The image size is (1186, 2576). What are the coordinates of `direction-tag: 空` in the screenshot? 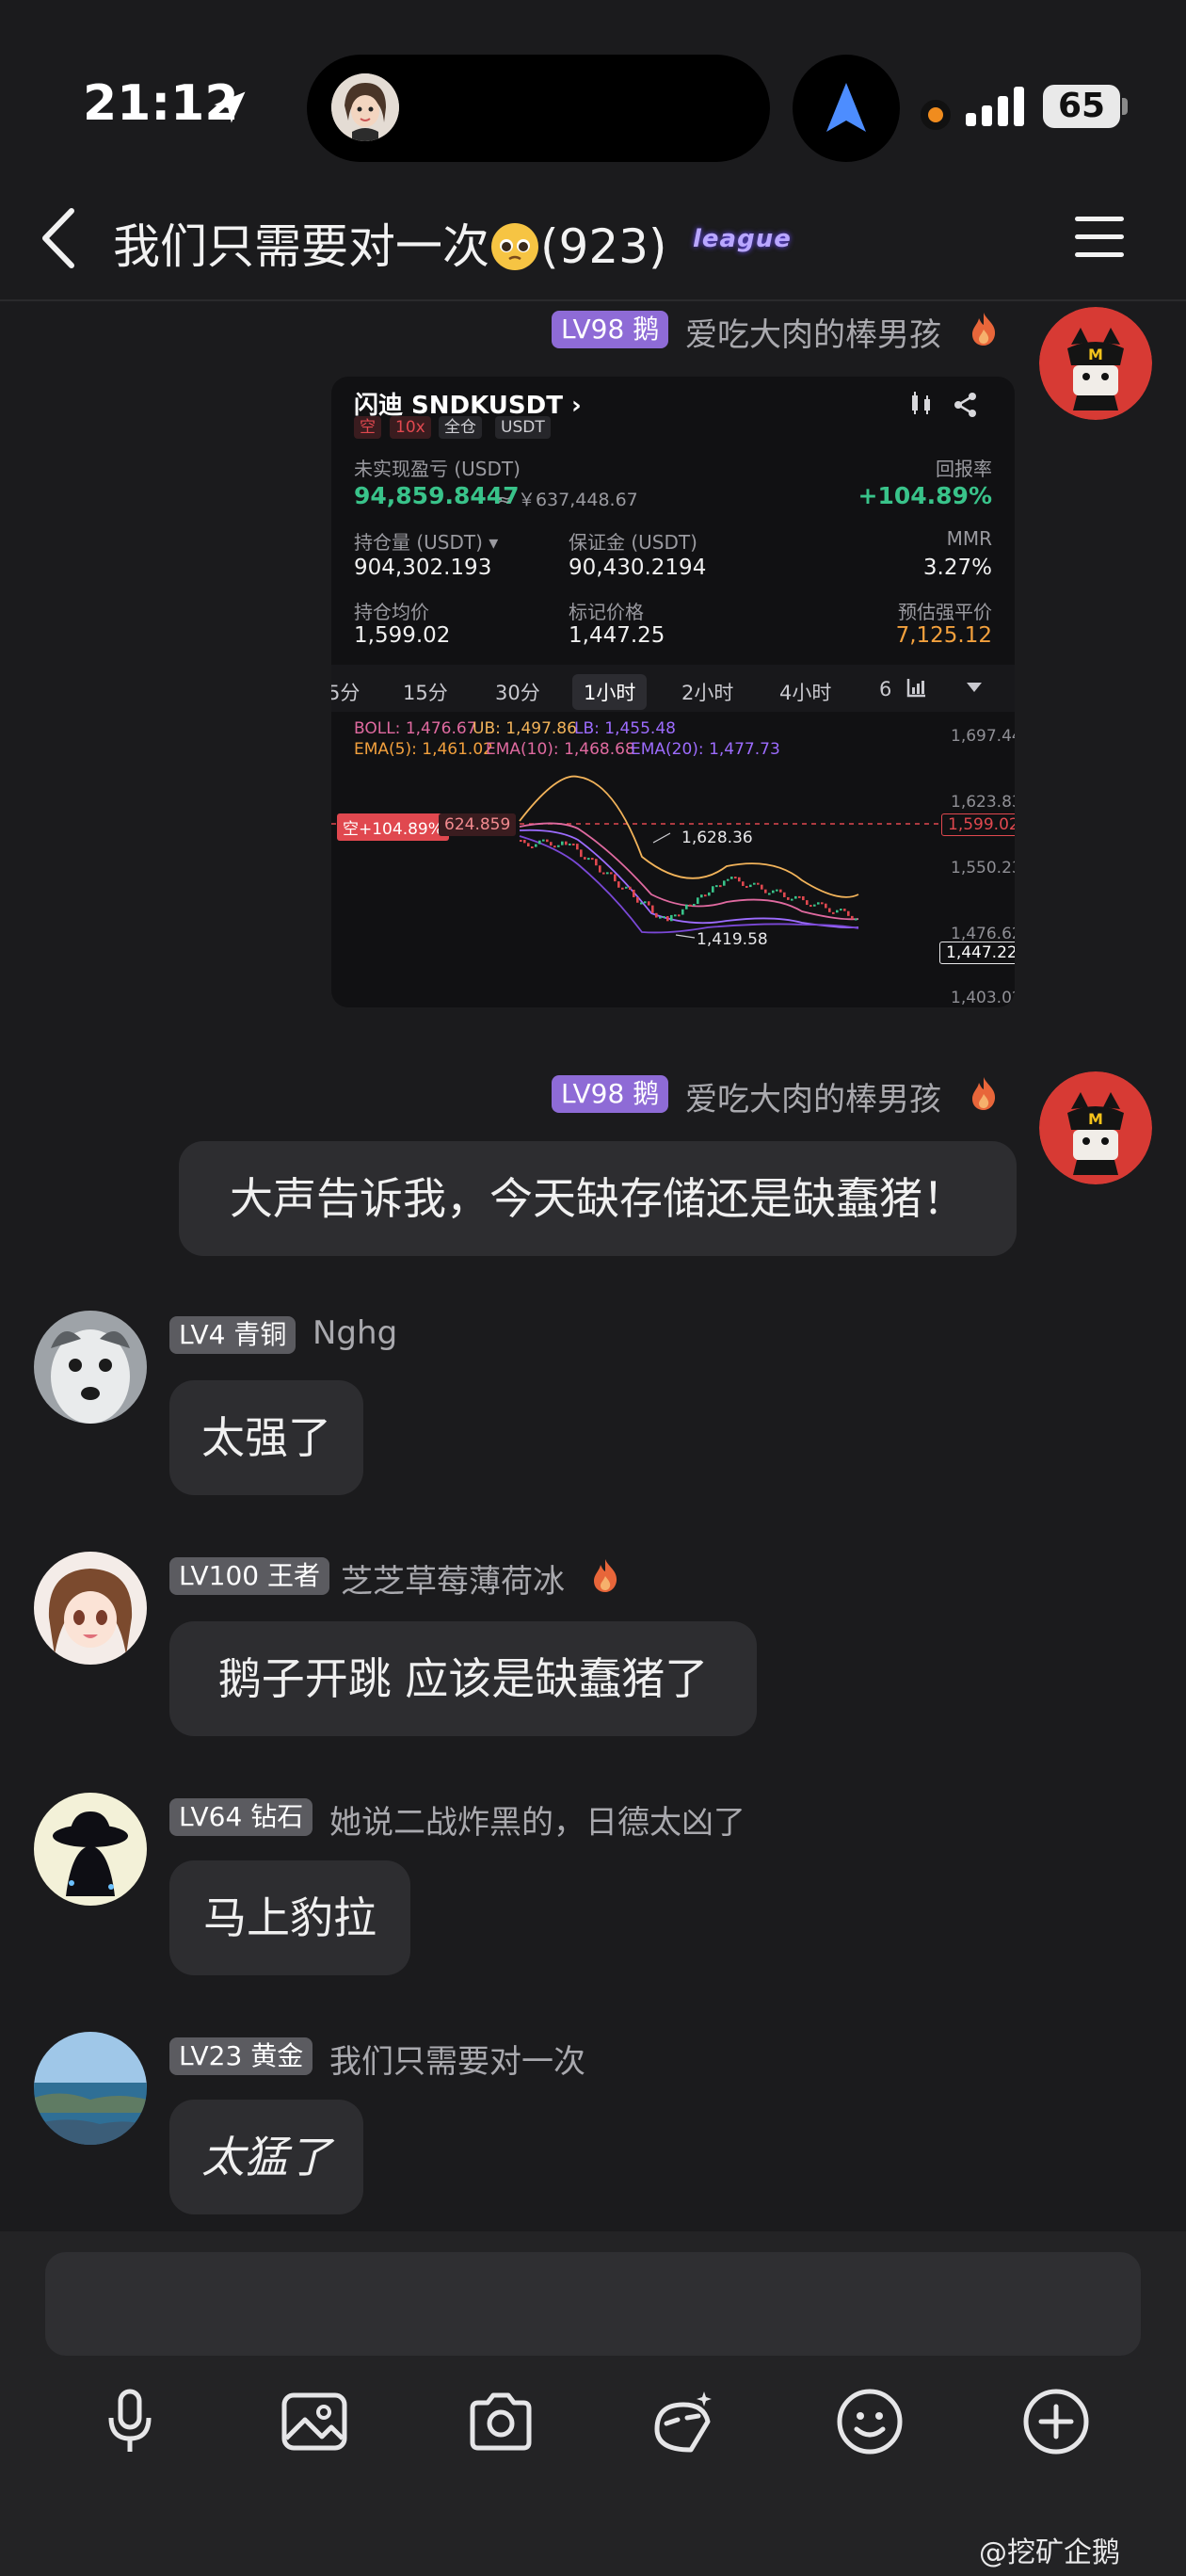 It's located at (367, 427).